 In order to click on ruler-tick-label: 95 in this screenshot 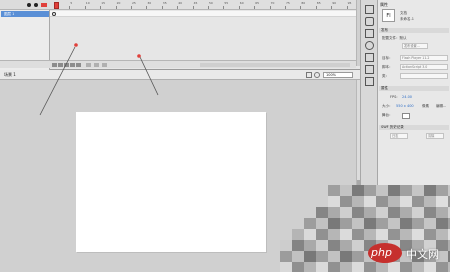, I will do `click(349, 3)`.